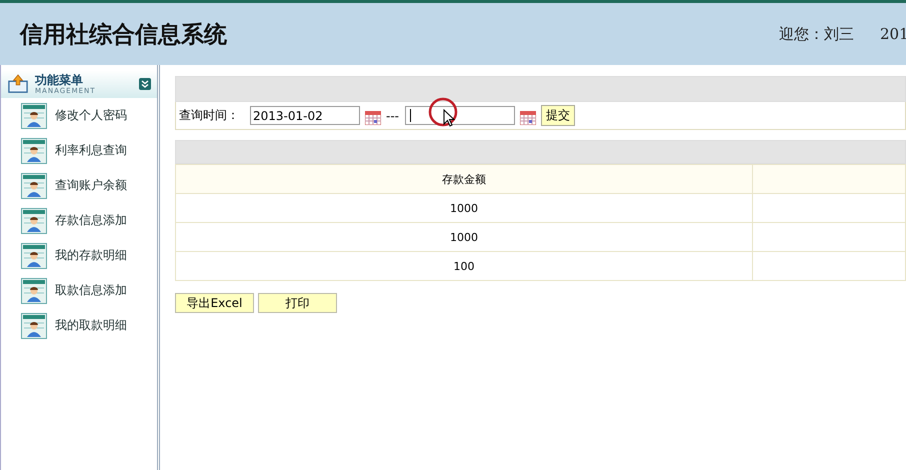 The width and height of the screenshot is (906, 470). I want to click on end-date-field, so click(460, 115).